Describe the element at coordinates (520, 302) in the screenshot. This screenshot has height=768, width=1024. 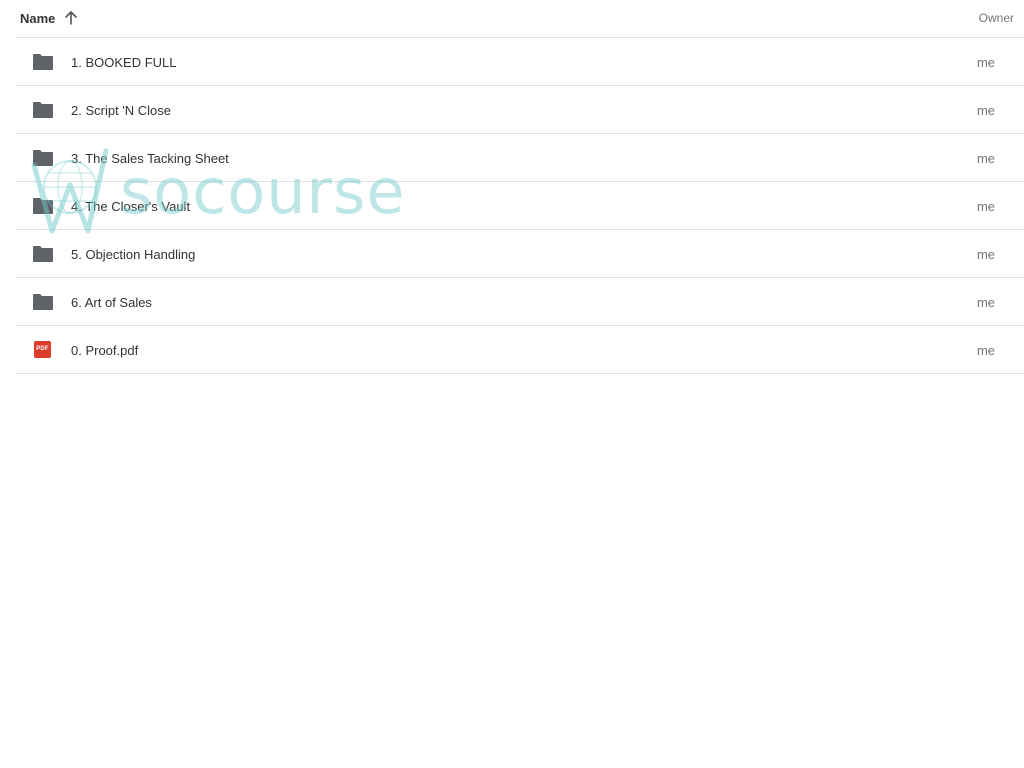
I see `table-row: 6. Art of Sales me` at that location.